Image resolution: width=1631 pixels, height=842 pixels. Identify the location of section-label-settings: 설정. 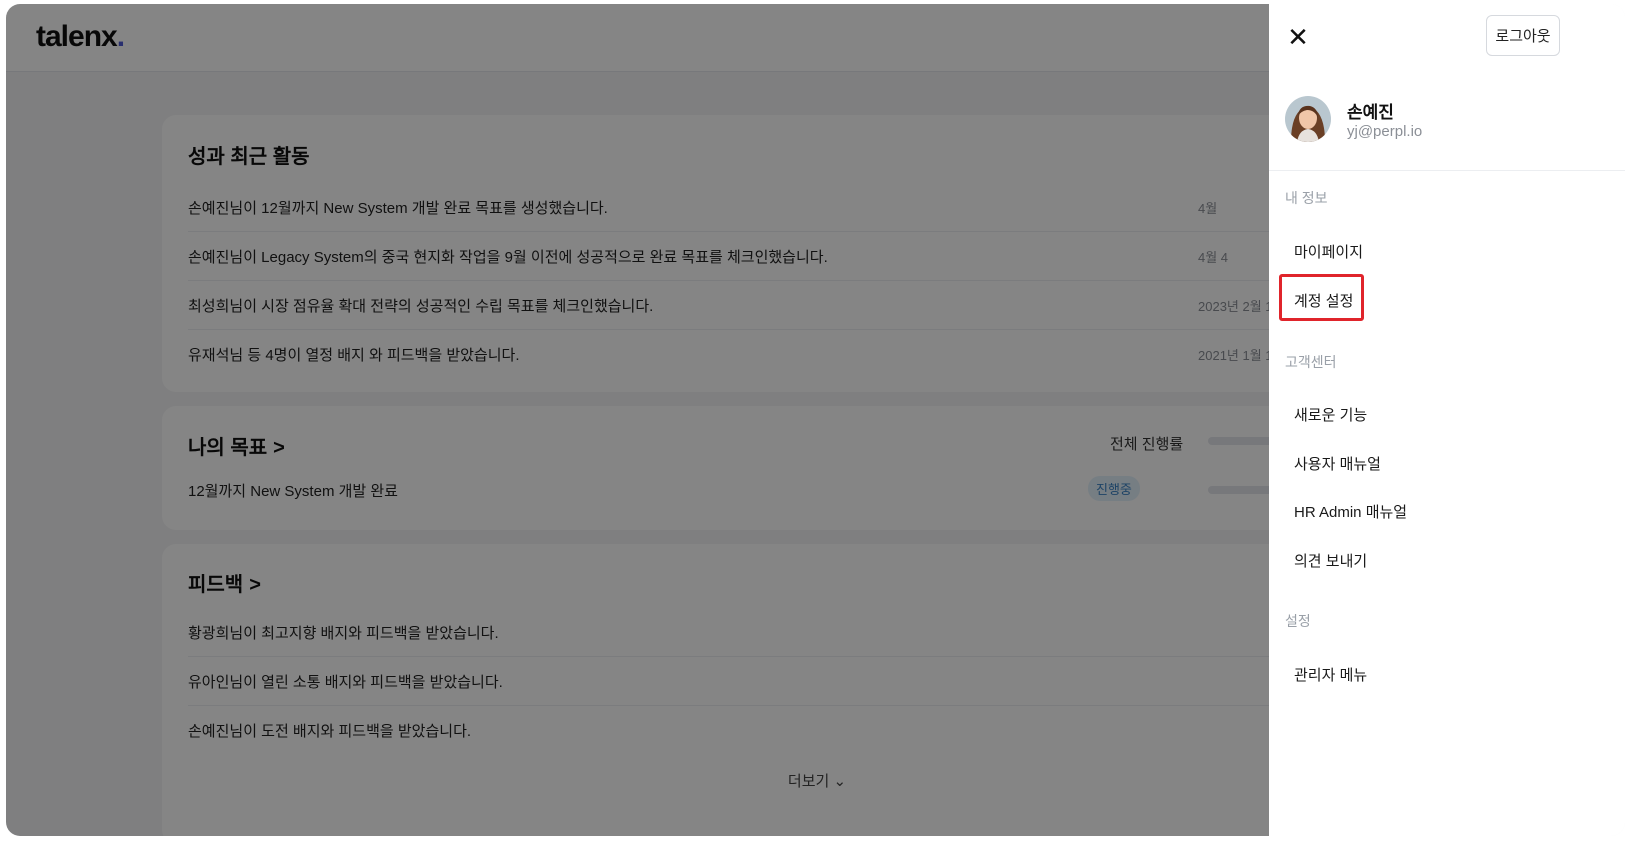
(1298, 621).